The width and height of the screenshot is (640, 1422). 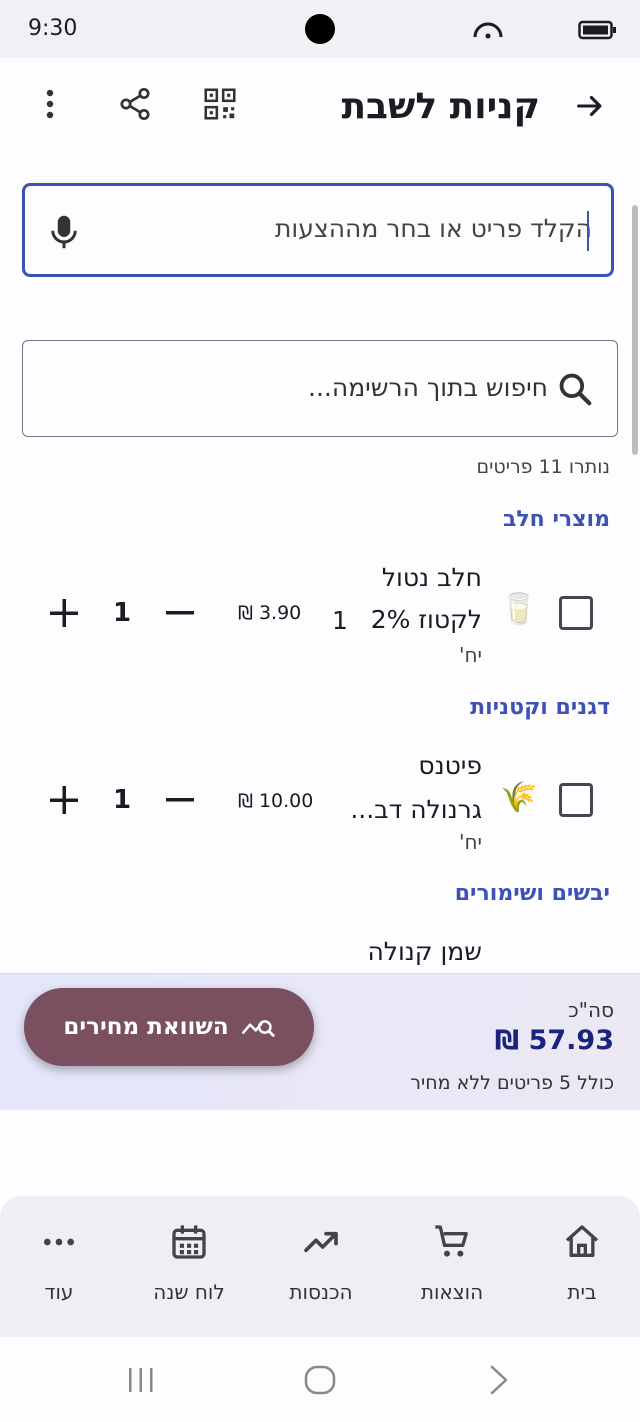 I want to click on cart-icon, so click(x=451, y=1241).